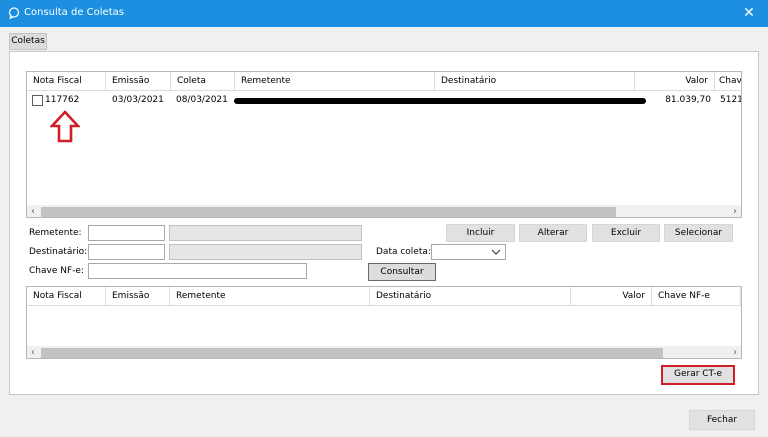 This screenshot has height=437, width=768. Describe the element at coordinates (728, 81) in the screenshot. I see `col-header-chave: Chave` at that location.